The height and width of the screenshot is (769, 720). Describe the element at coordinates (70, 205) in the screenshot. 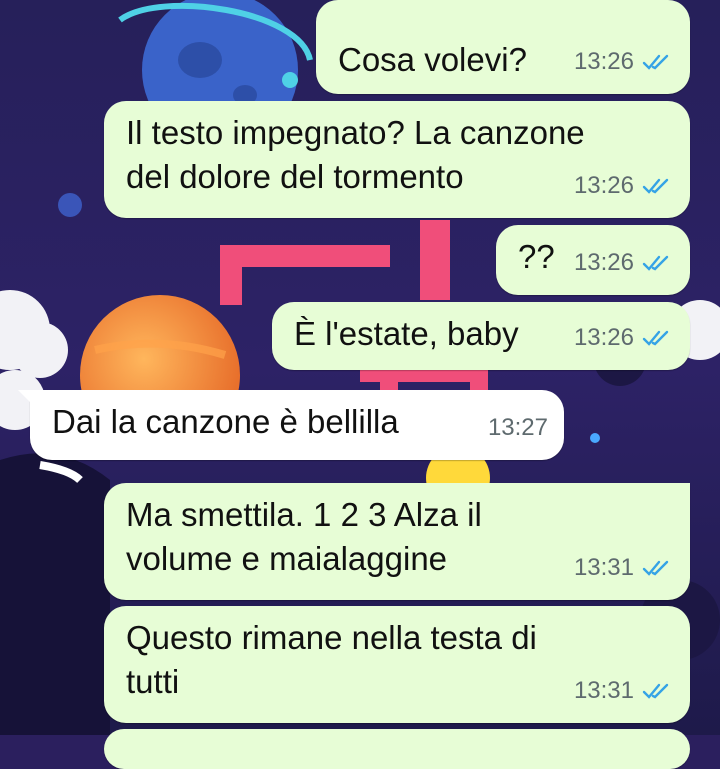

I see `star-decoration` at that location.